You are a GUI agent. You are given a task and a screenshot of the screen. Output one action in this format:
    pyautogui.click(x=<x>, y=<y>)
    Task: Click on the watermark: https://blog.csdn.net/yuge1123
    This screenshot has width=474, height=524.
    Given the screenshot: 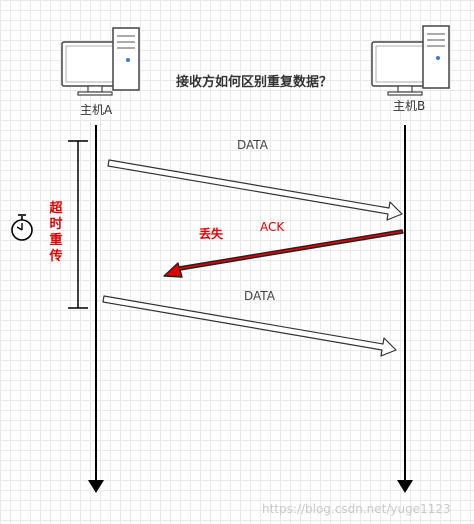 What is the action you would take?
    pyautogui.click(x=356, y=509)
    